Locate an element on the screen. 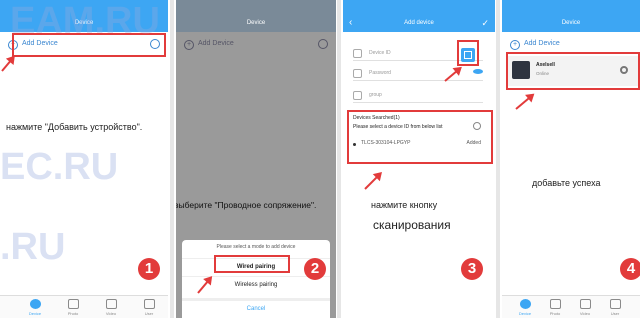  lock-icon is located at coordinates (357, 73).